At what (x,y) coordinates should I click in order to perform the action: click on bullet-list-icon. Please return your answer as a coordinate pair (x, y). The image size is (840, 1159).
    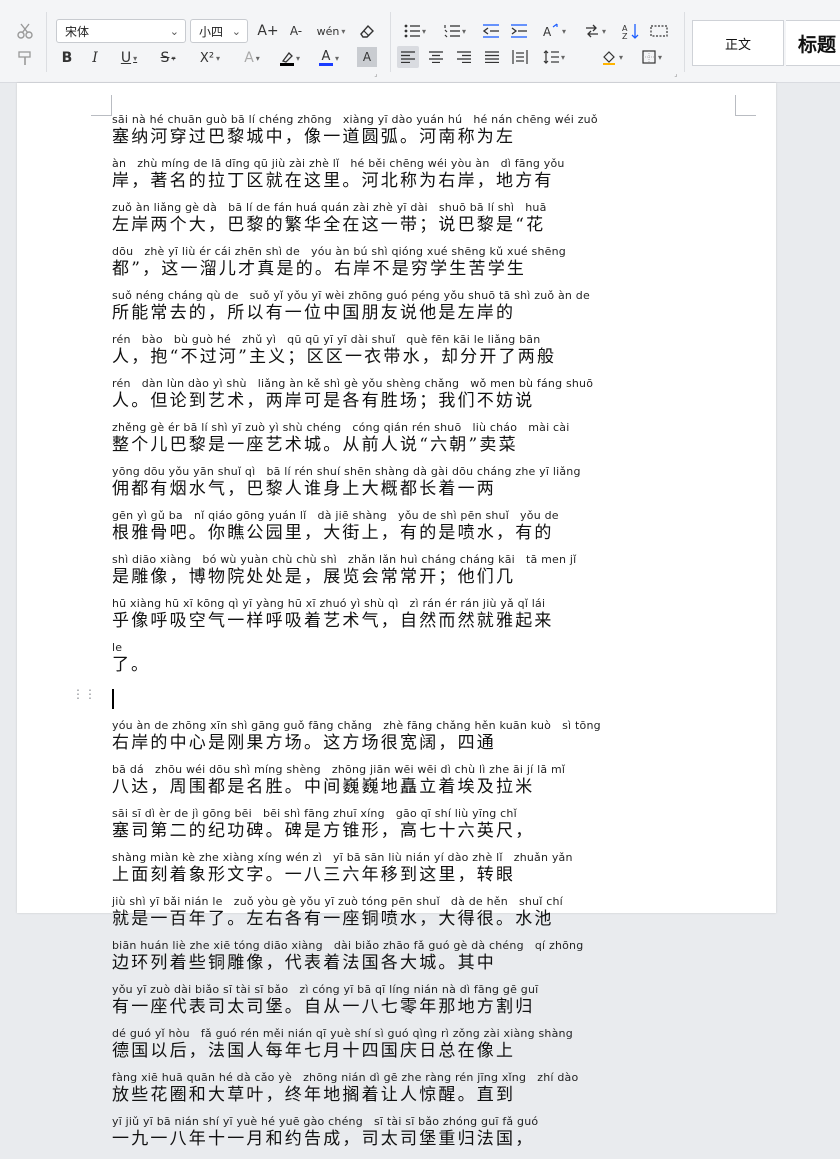
    Looking at the image, I should click on (412, 31).